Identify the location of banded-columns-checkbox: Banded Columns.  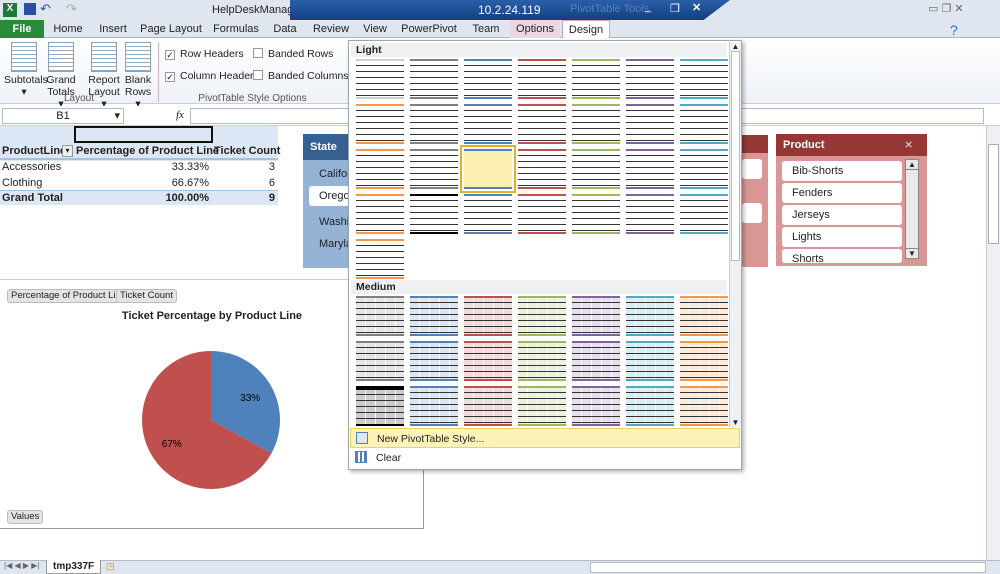
(301, 76).